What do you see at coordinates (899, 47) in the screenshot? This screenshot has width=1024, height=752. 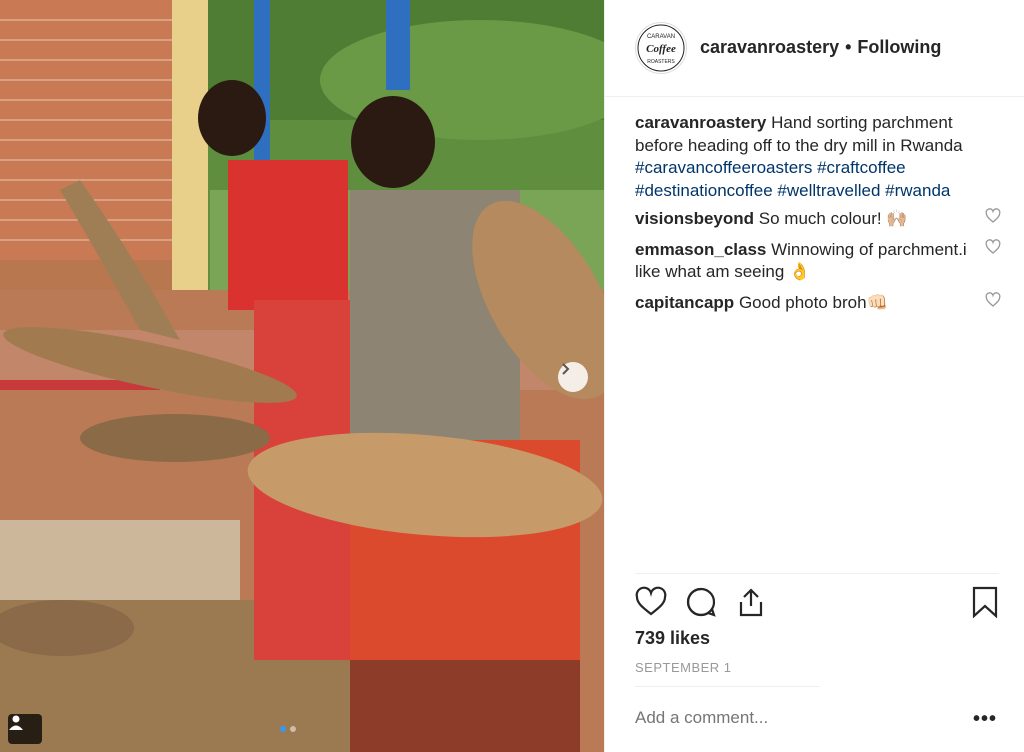 I see `follow-status-button: Following` at bounding box center [899, 47].